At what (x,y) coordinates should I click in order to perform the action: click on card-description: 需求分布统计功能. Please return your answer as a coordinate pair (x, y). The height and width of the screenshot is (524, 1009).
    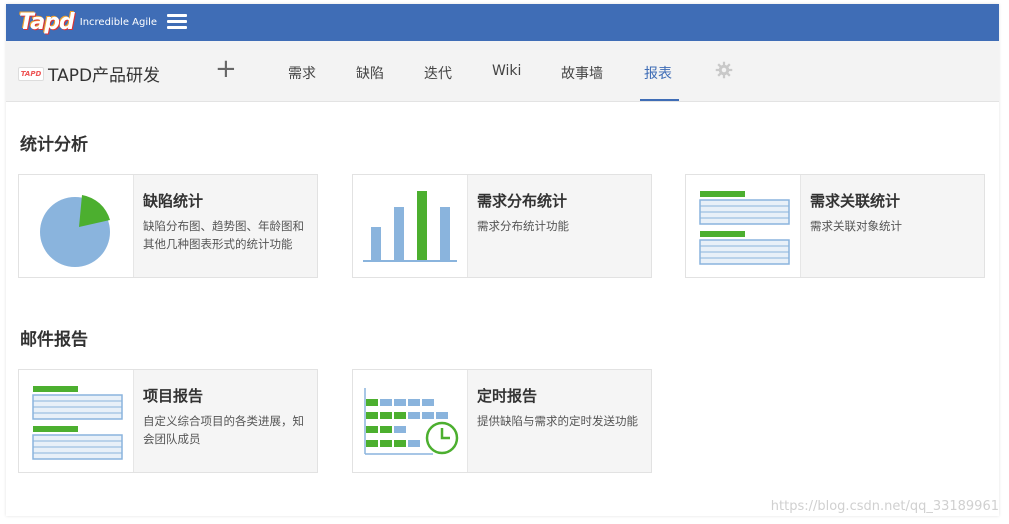
    Looking at the image, I should click on (523, 226).